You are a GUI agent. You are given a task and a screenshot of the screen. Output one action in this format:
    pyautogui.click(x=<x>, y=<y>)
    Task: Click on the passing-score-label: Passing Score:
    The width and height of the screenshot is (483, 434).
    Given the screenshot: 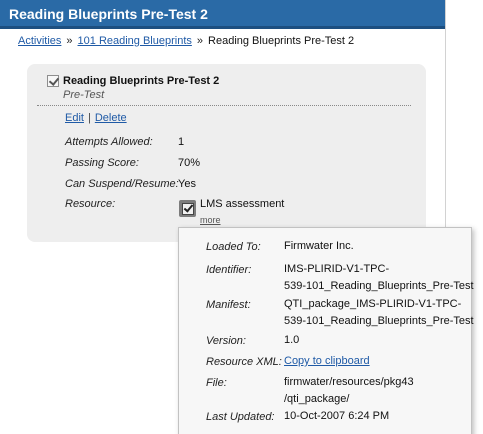 What is the action you would take?
    pyautogui.click(x=102, y=163)
    